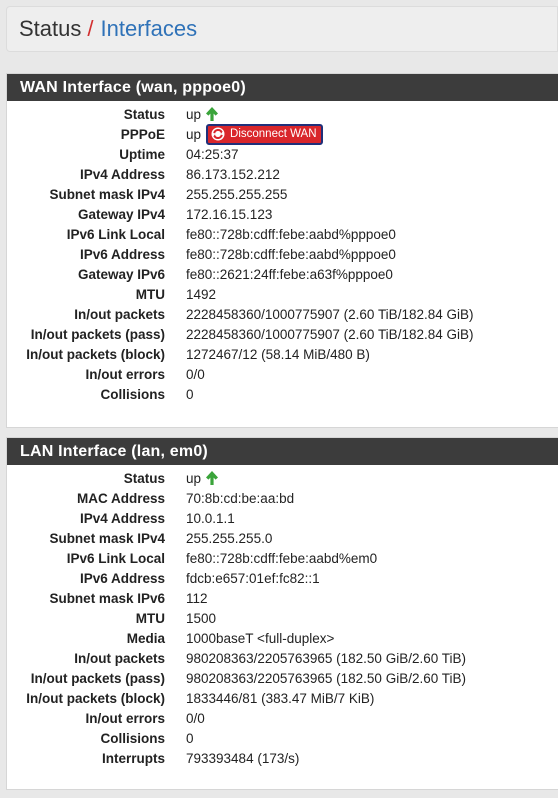 The height and width of the screenshot is (798, 558). I want to click on lan-mac-address-row: MAC Address 70:8b:cd:be:aa:bd, so click(282, 498).